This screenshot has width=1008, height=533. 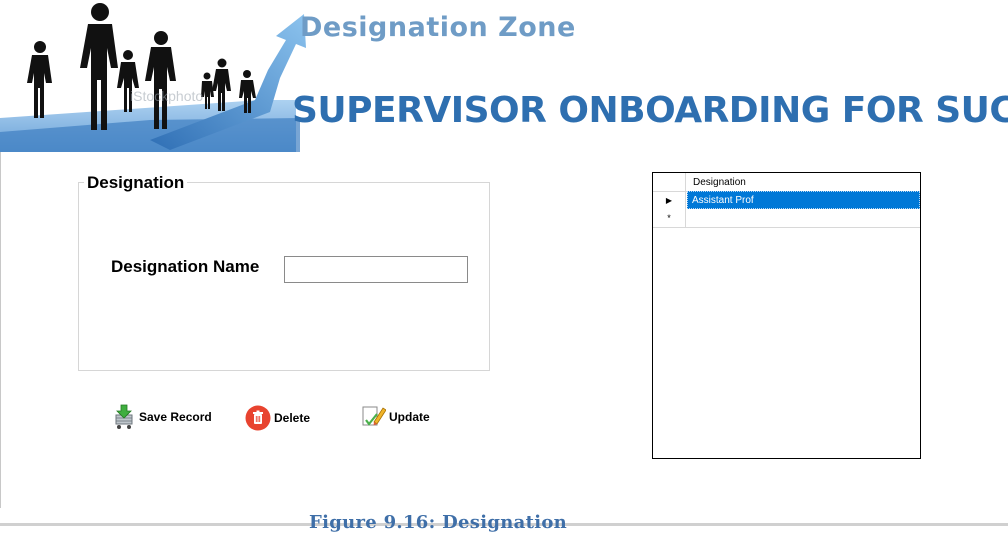 I want to click on save-cart-icon, so click(x=124, y=416).